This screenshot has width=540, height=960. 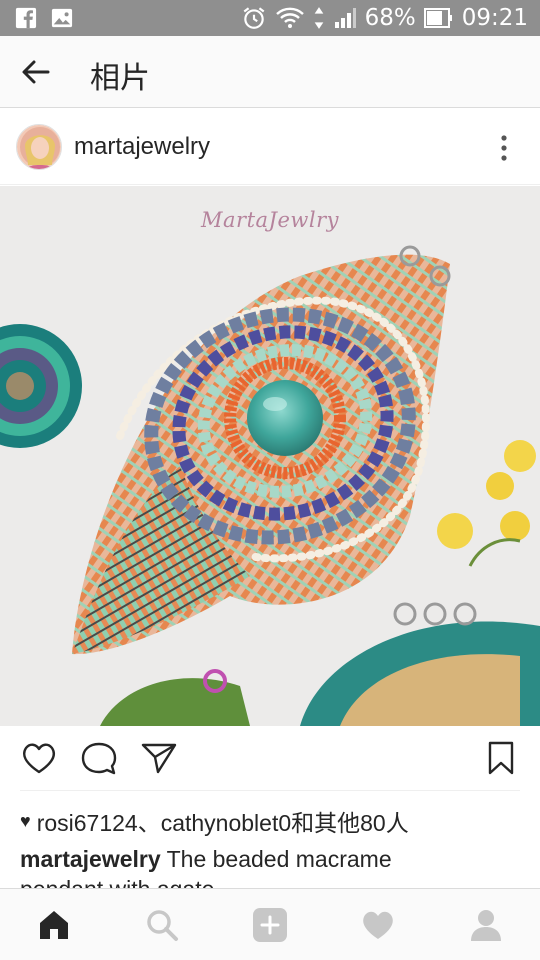 I want to click on signal-icon, so click(x=345, y=18).